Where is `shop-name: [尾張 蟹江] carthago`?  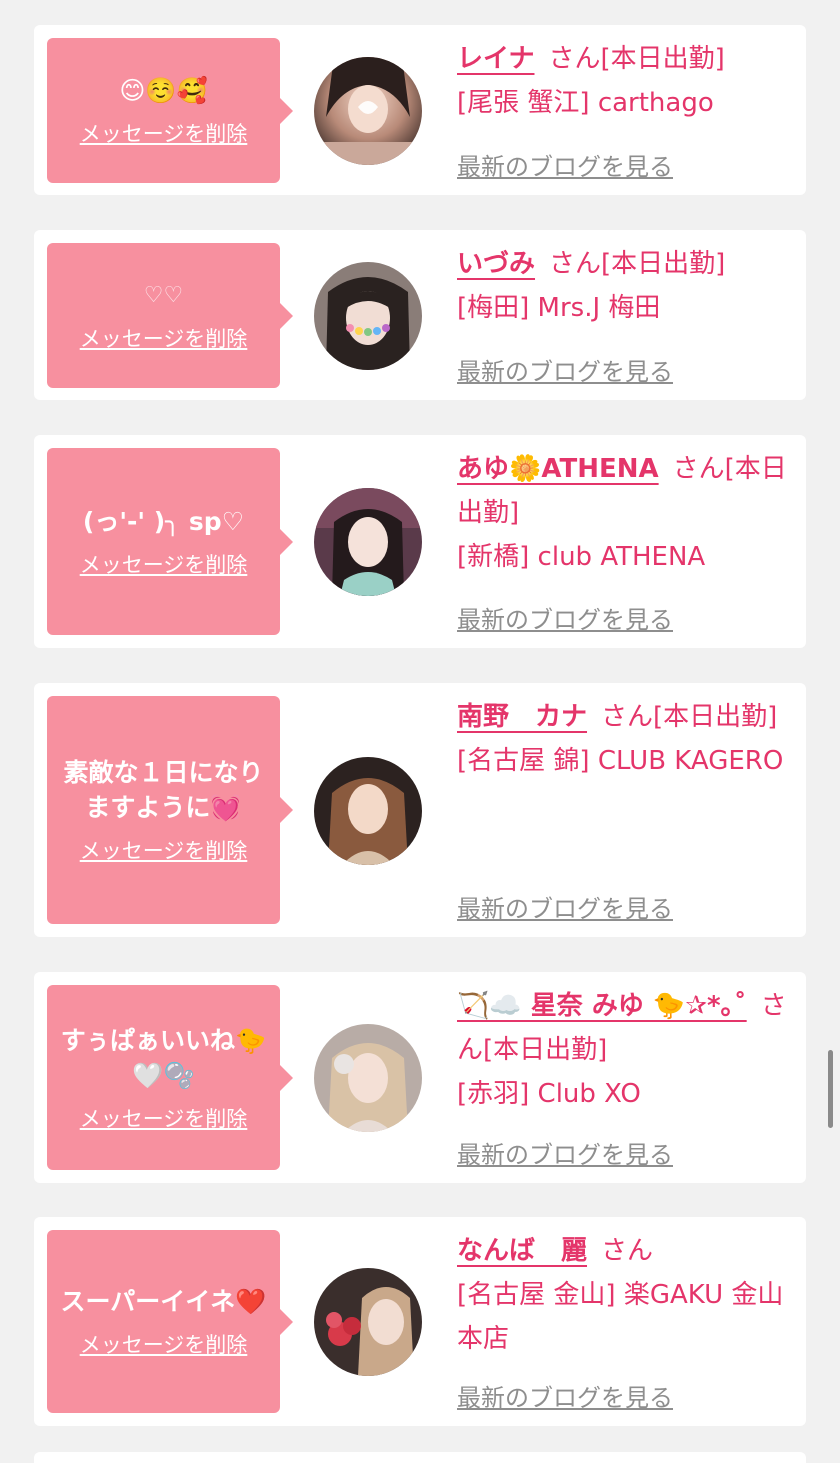 shop-name: [尾張 蟹江] carthago is located at coordinates (585, 103).